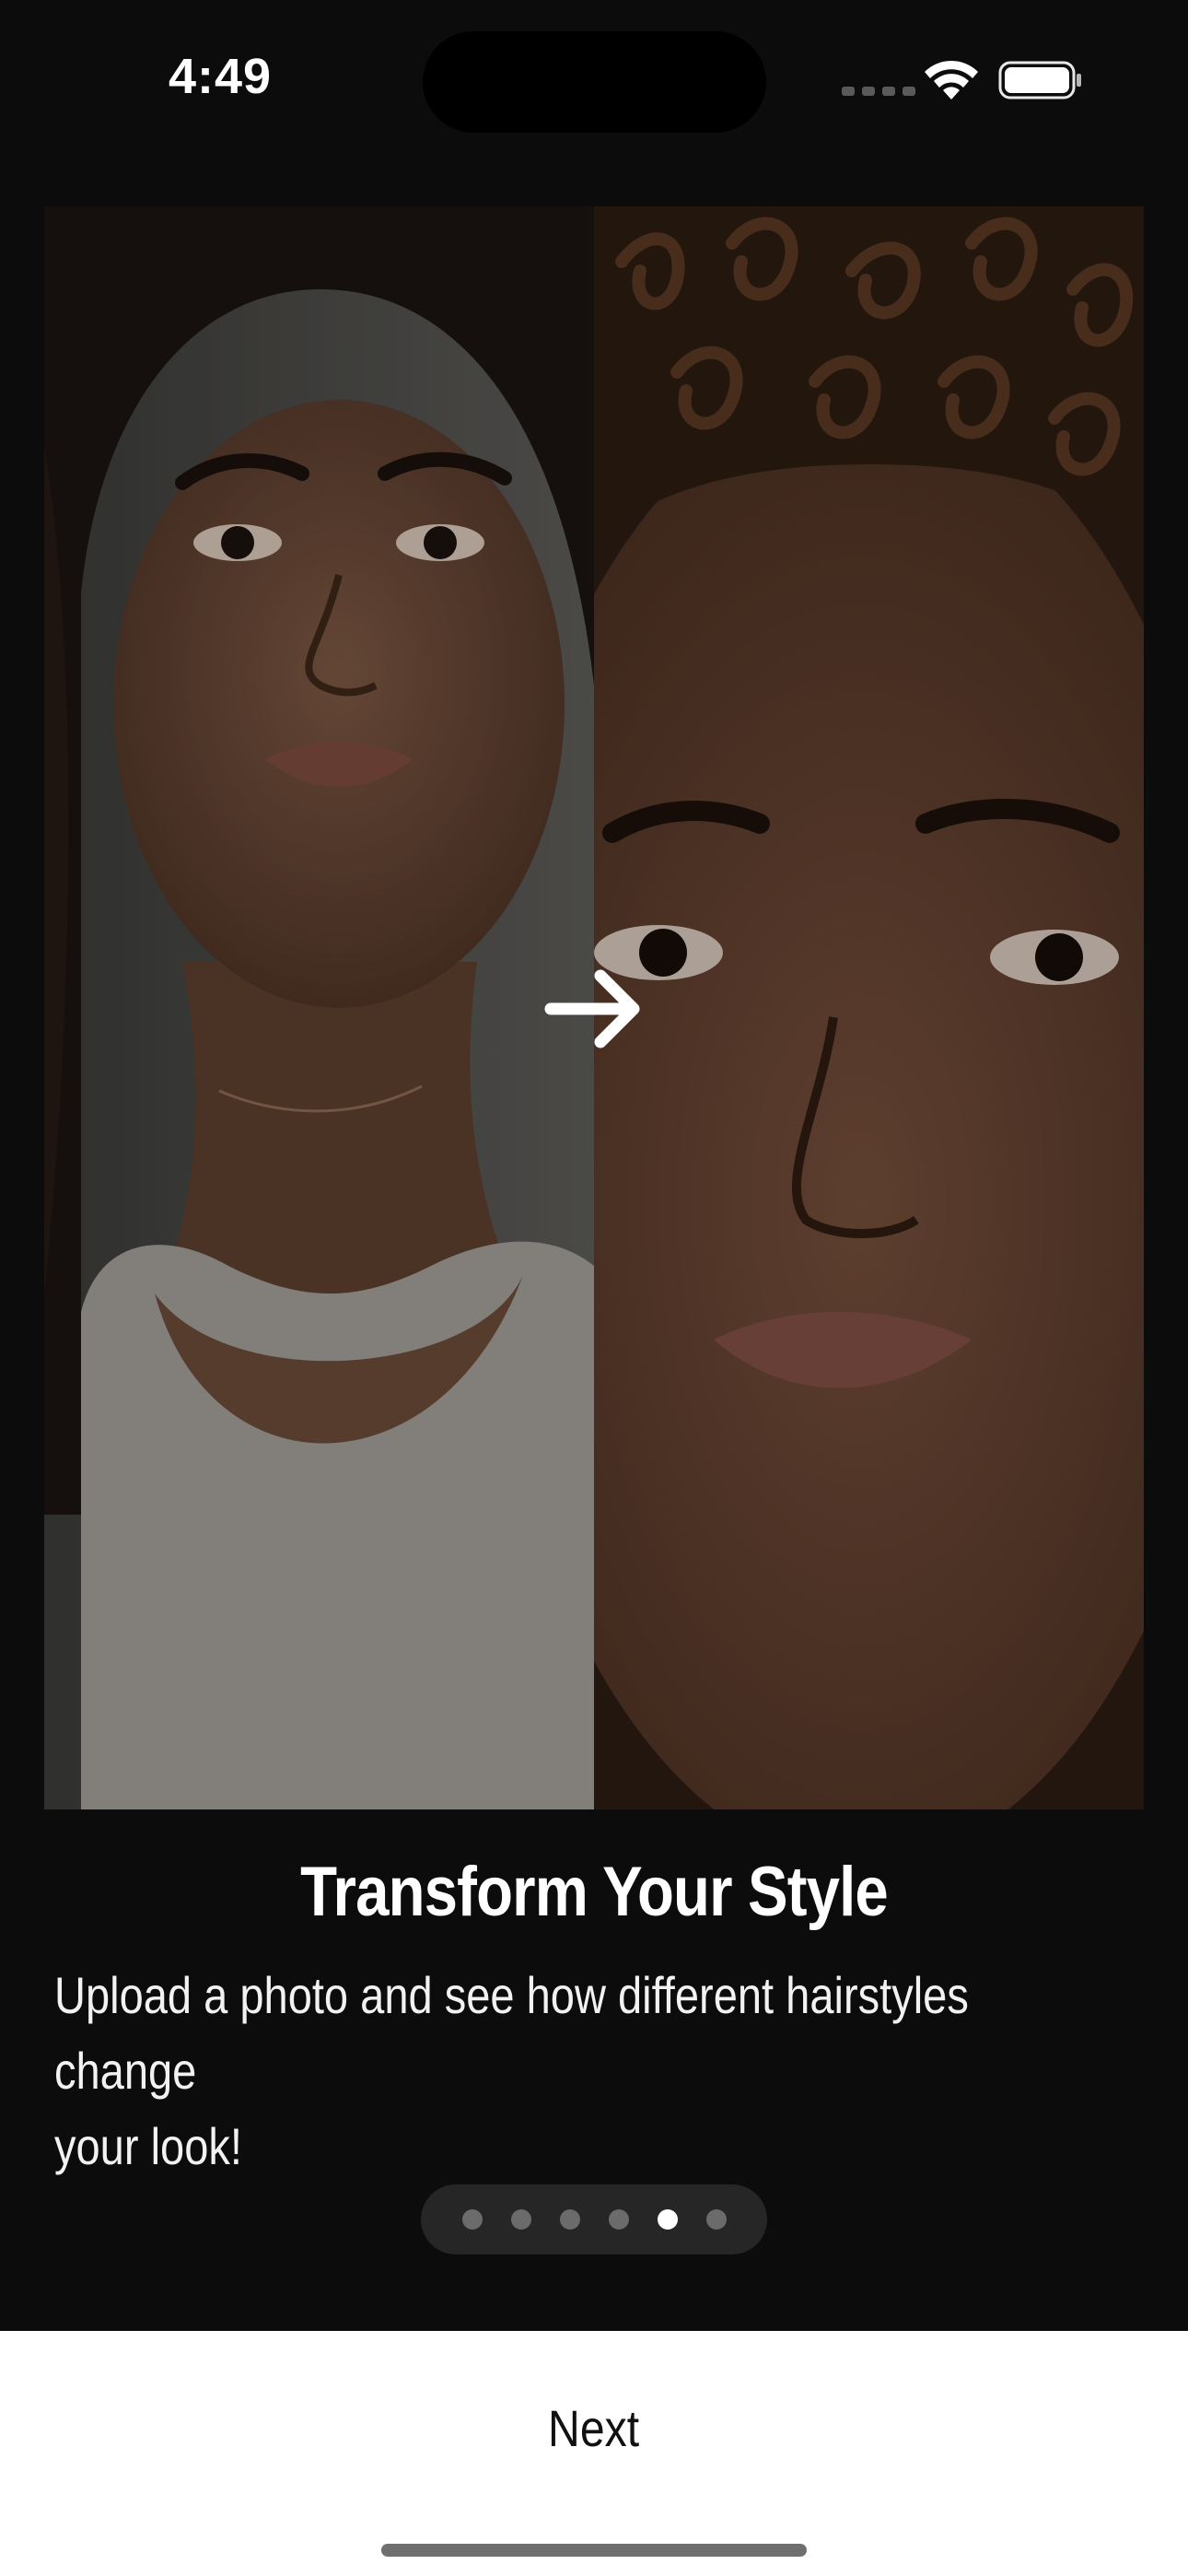 The width and height of the screenshot is (1188, 2576). I want to click on next-button-label: Next, so click(594, 2427).